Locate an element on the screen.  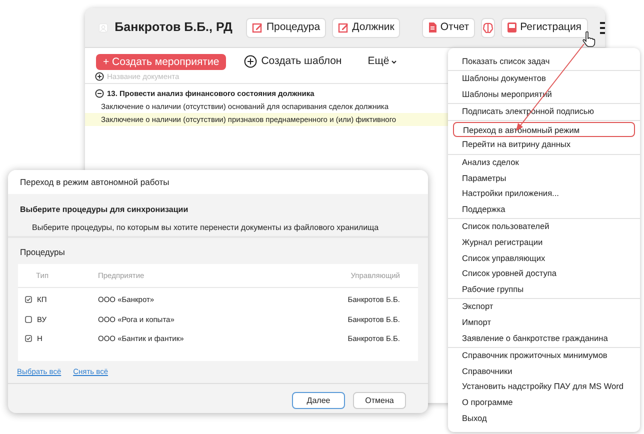
more-dropdown: Ещё is located at coordinates (383, 62).